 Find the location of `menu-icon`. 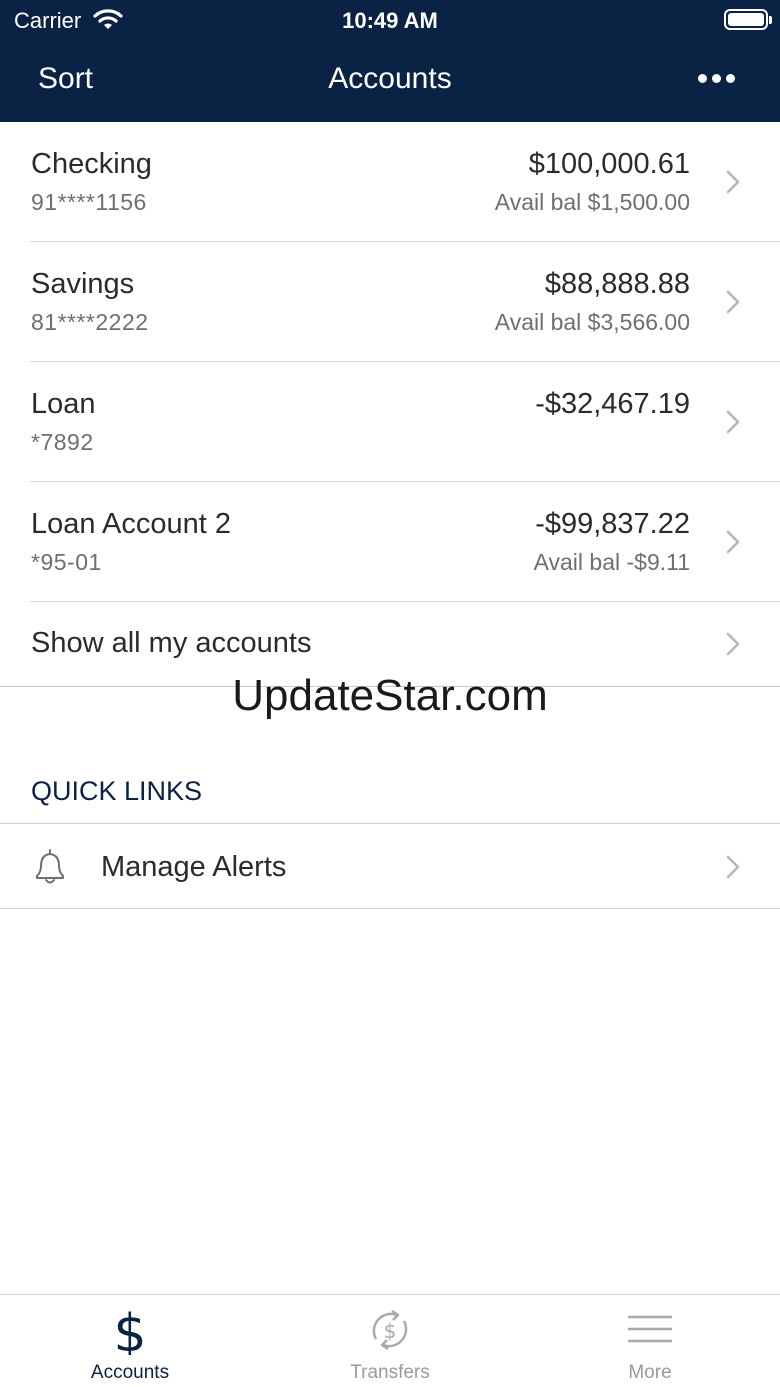

menu-icon is located at coordinates (650, 1329).